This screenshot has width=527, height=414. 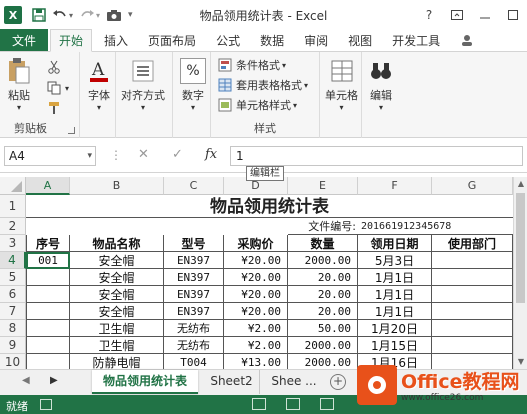 What do you see at coordinates (117, 243) in the screenshot?
I see `header-item-name: 物品名称` at bounding box center [117, 243].